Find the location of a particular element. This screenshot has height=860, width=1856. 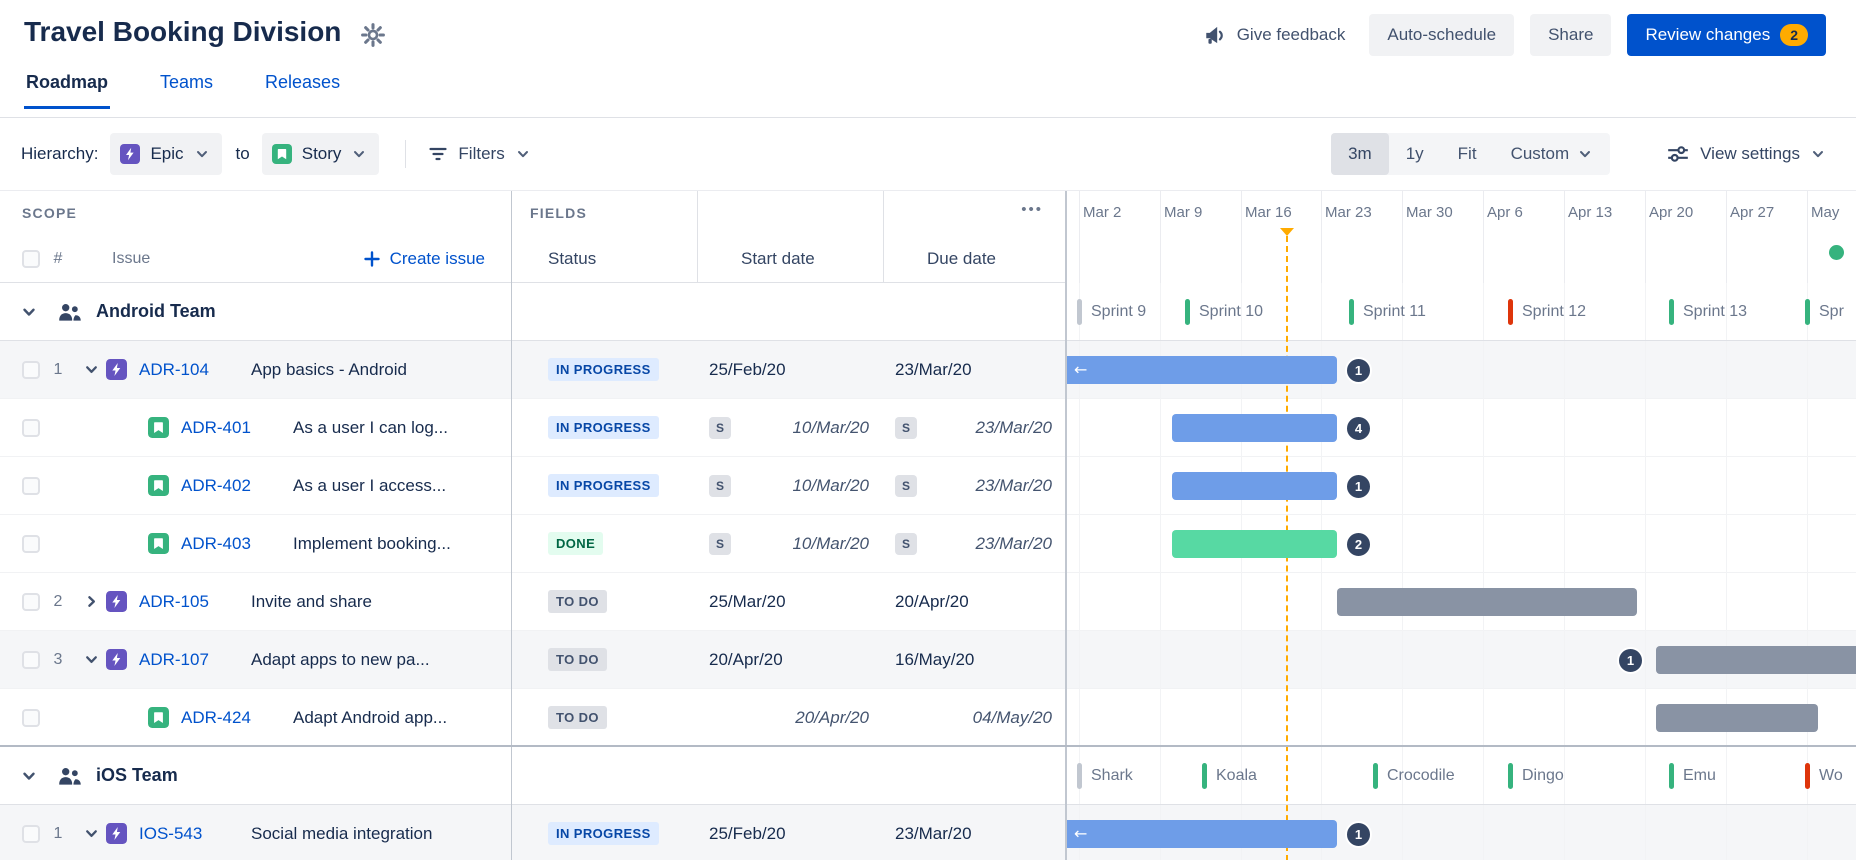

sprint-item: Dingo is located at coordinates (1536, 776).